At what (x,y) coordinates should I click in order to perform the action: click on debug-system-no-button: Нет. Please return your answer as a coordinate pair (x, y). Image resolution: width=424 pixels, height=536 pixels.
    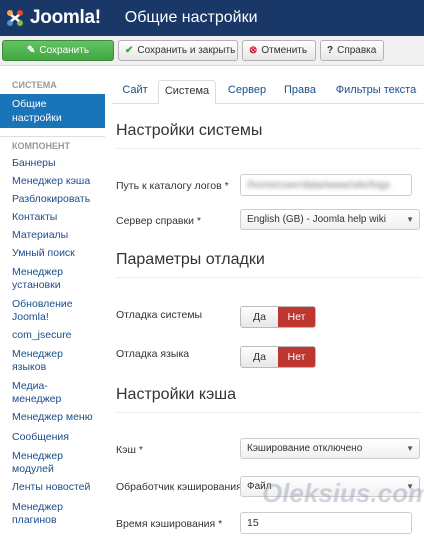
    Looking at the image, I should click on (296, 317).